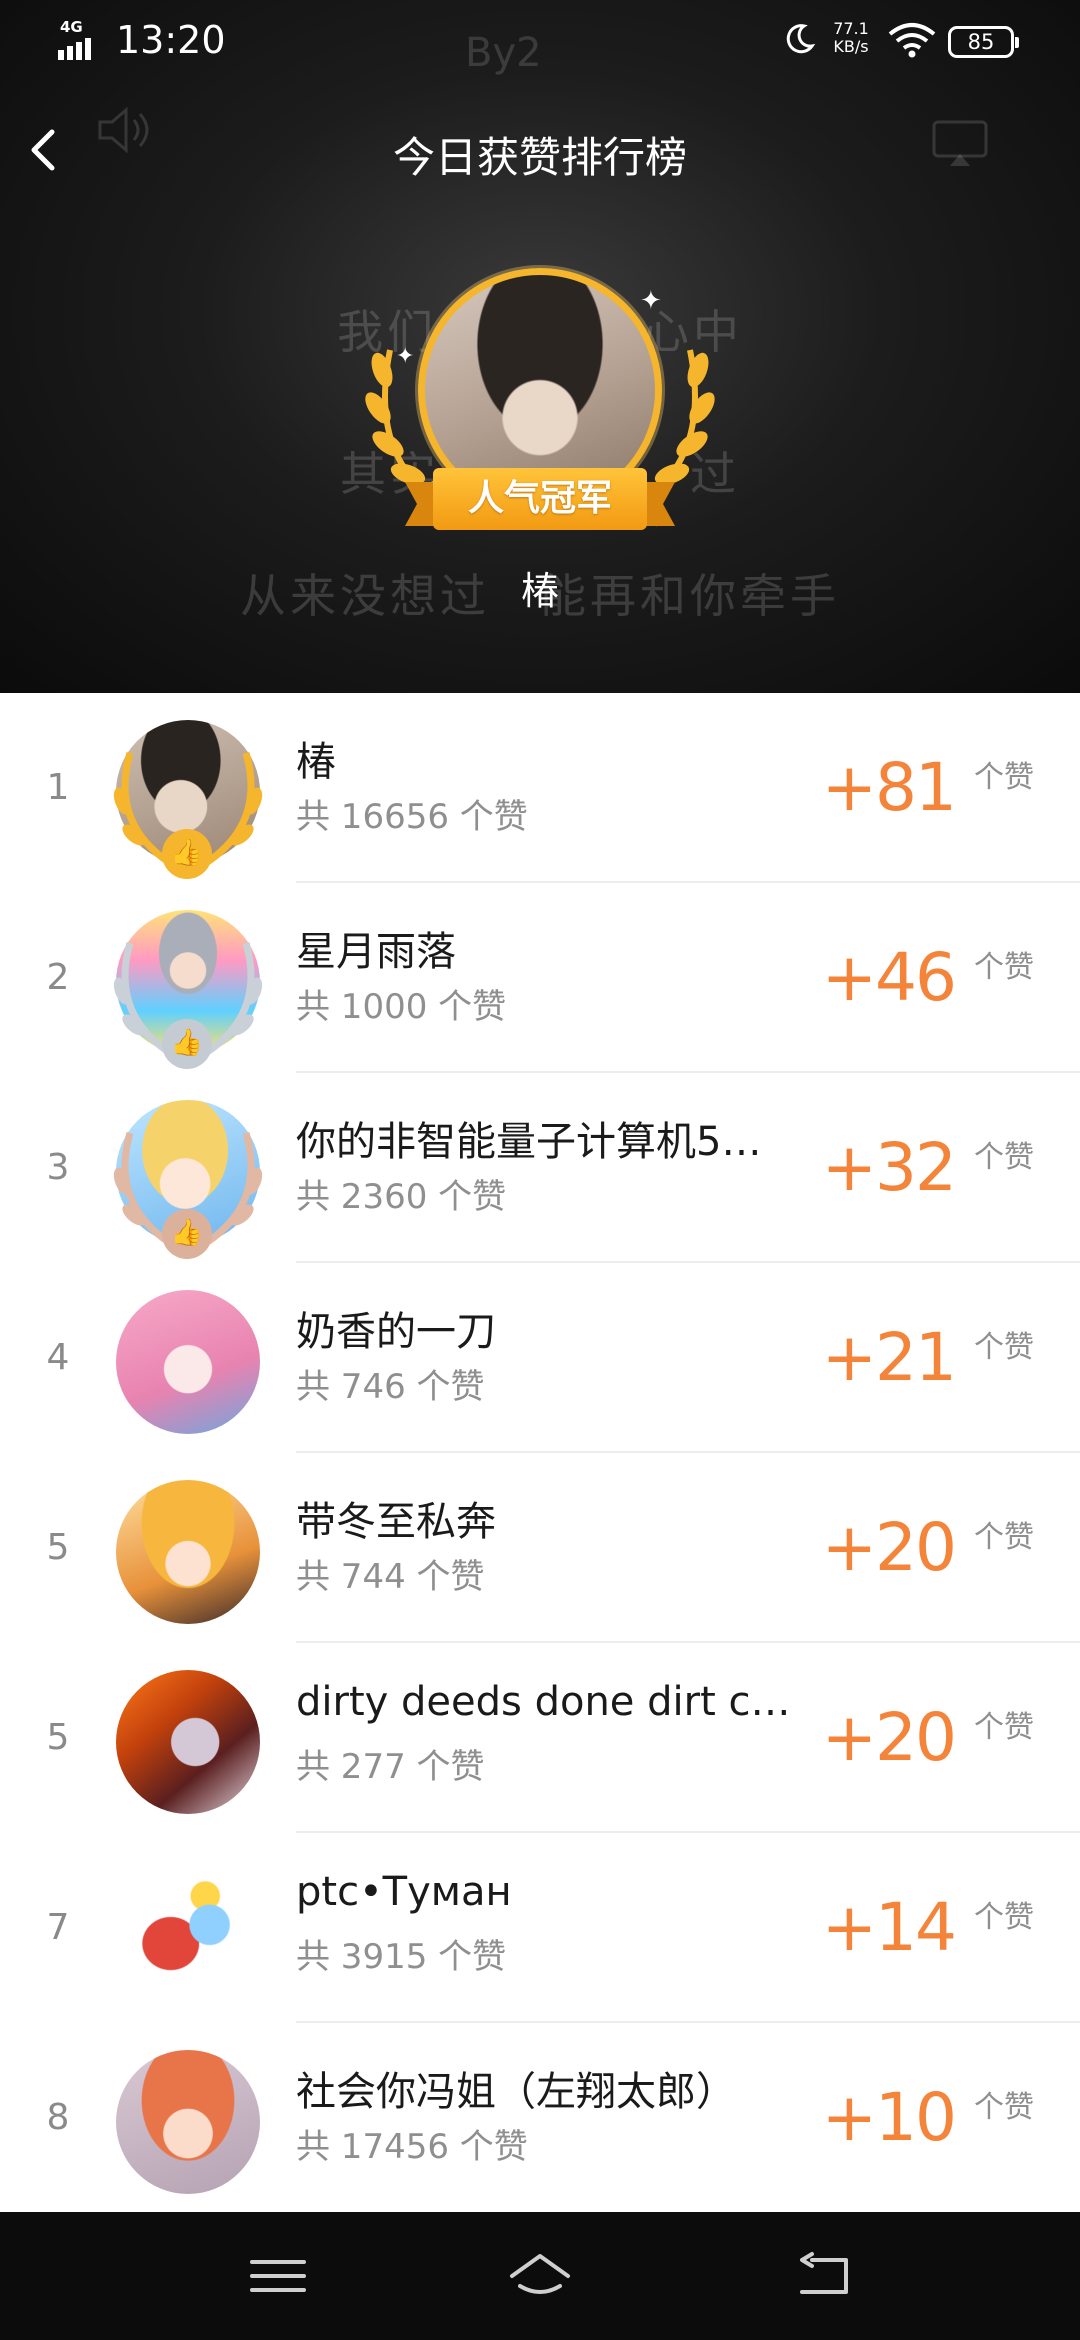 Image resolution: width=1080 pixels, height=2340 pixels. I want to click on network-speed: 77.1 KB/s, so click(851, 38).